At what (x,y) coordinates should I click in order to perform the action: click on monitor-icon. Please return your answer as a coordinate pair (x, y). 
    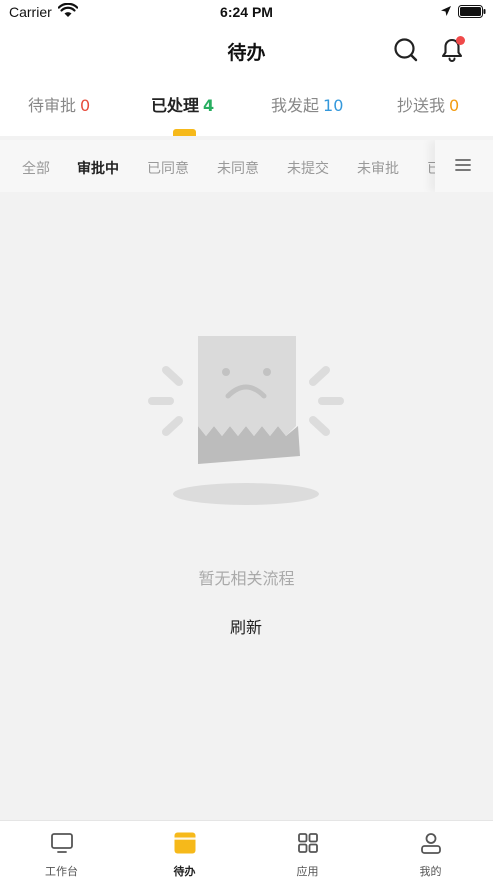
    Looking at the image, I should click on (62, 843).